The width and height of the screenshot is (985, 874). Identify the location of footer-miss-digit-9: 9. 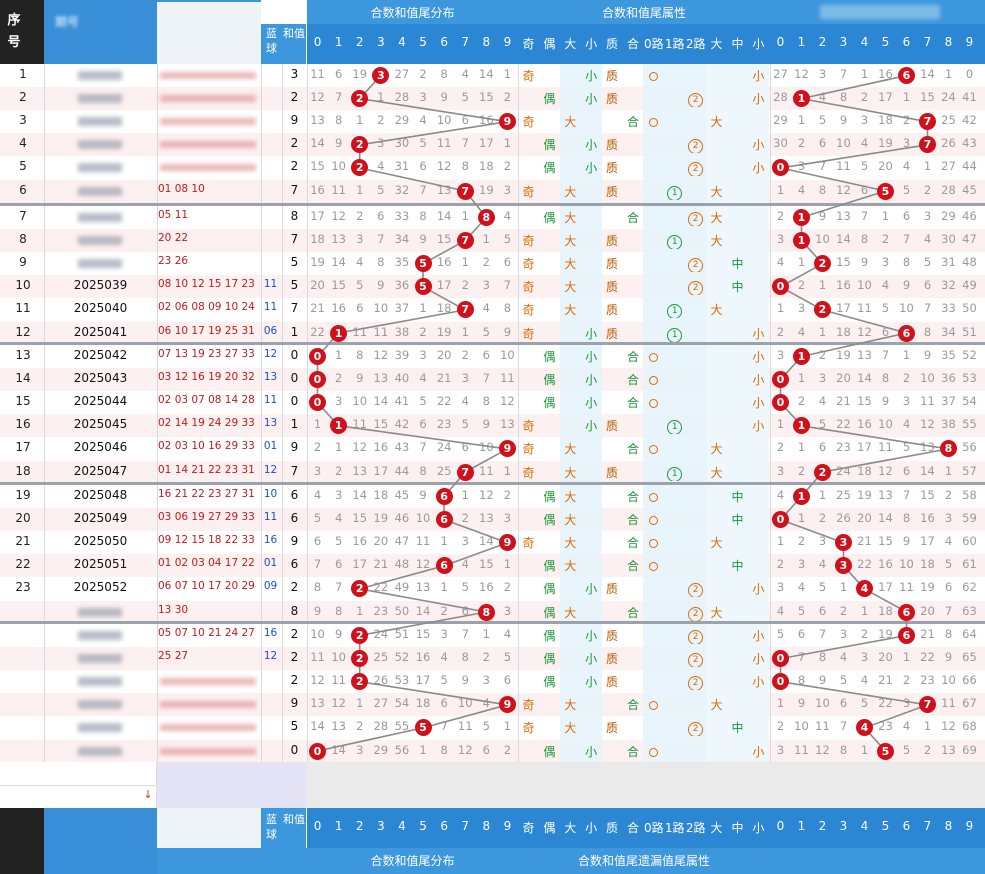
(969, 826).